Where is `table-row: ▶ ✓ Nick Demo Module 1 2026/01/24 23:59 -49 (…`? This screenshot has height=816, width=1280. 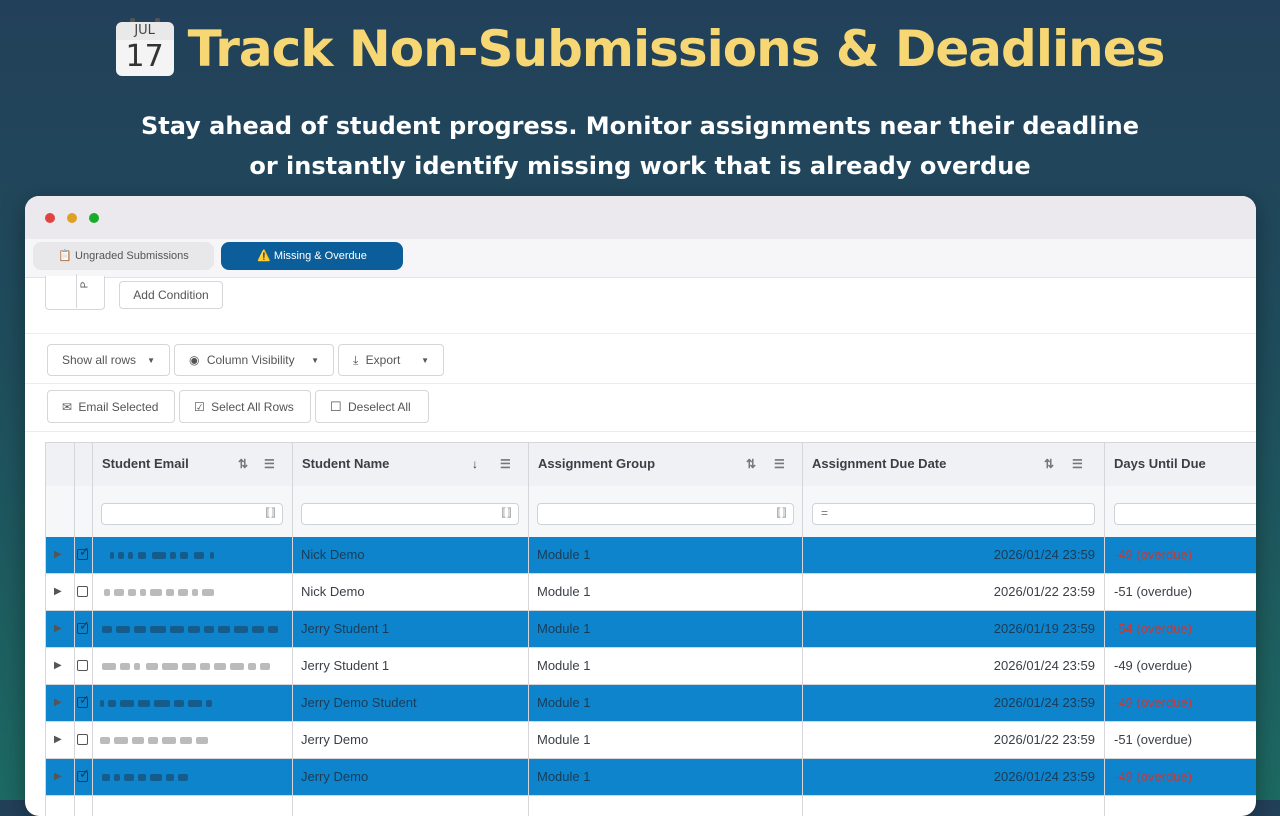
table-row: ▶ ✓ Nick Demo Module 1 2026/01/24 23:59 -49 (… is located at coordinates (651, 555).